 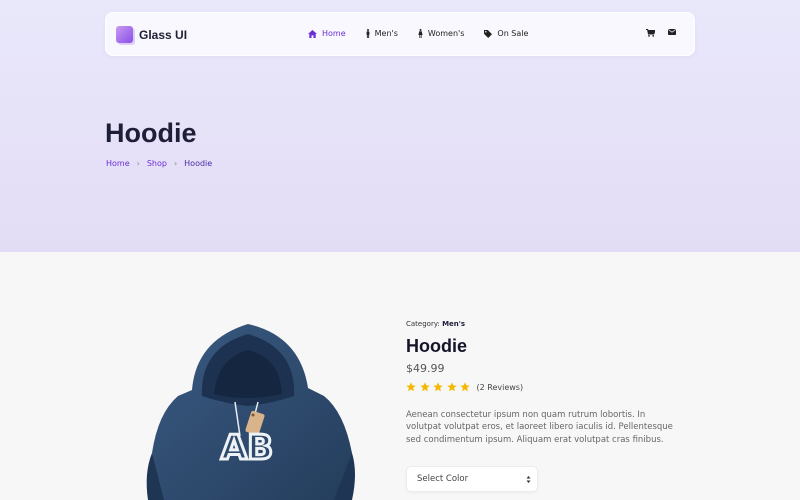 What do you see at coordinates (672, 33) in the screenshot?
I see `envelope-icon` at bounding box center [672, 33].